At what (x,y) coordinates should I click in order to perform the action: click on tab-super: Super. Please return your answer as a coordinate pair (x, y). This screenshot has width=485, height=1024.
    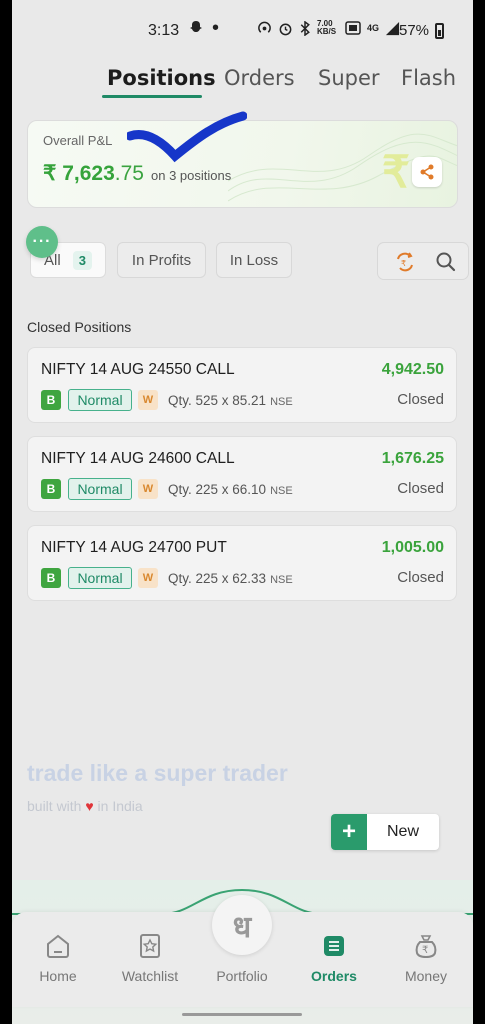
    Looking at the image, I should click on (349, 78).